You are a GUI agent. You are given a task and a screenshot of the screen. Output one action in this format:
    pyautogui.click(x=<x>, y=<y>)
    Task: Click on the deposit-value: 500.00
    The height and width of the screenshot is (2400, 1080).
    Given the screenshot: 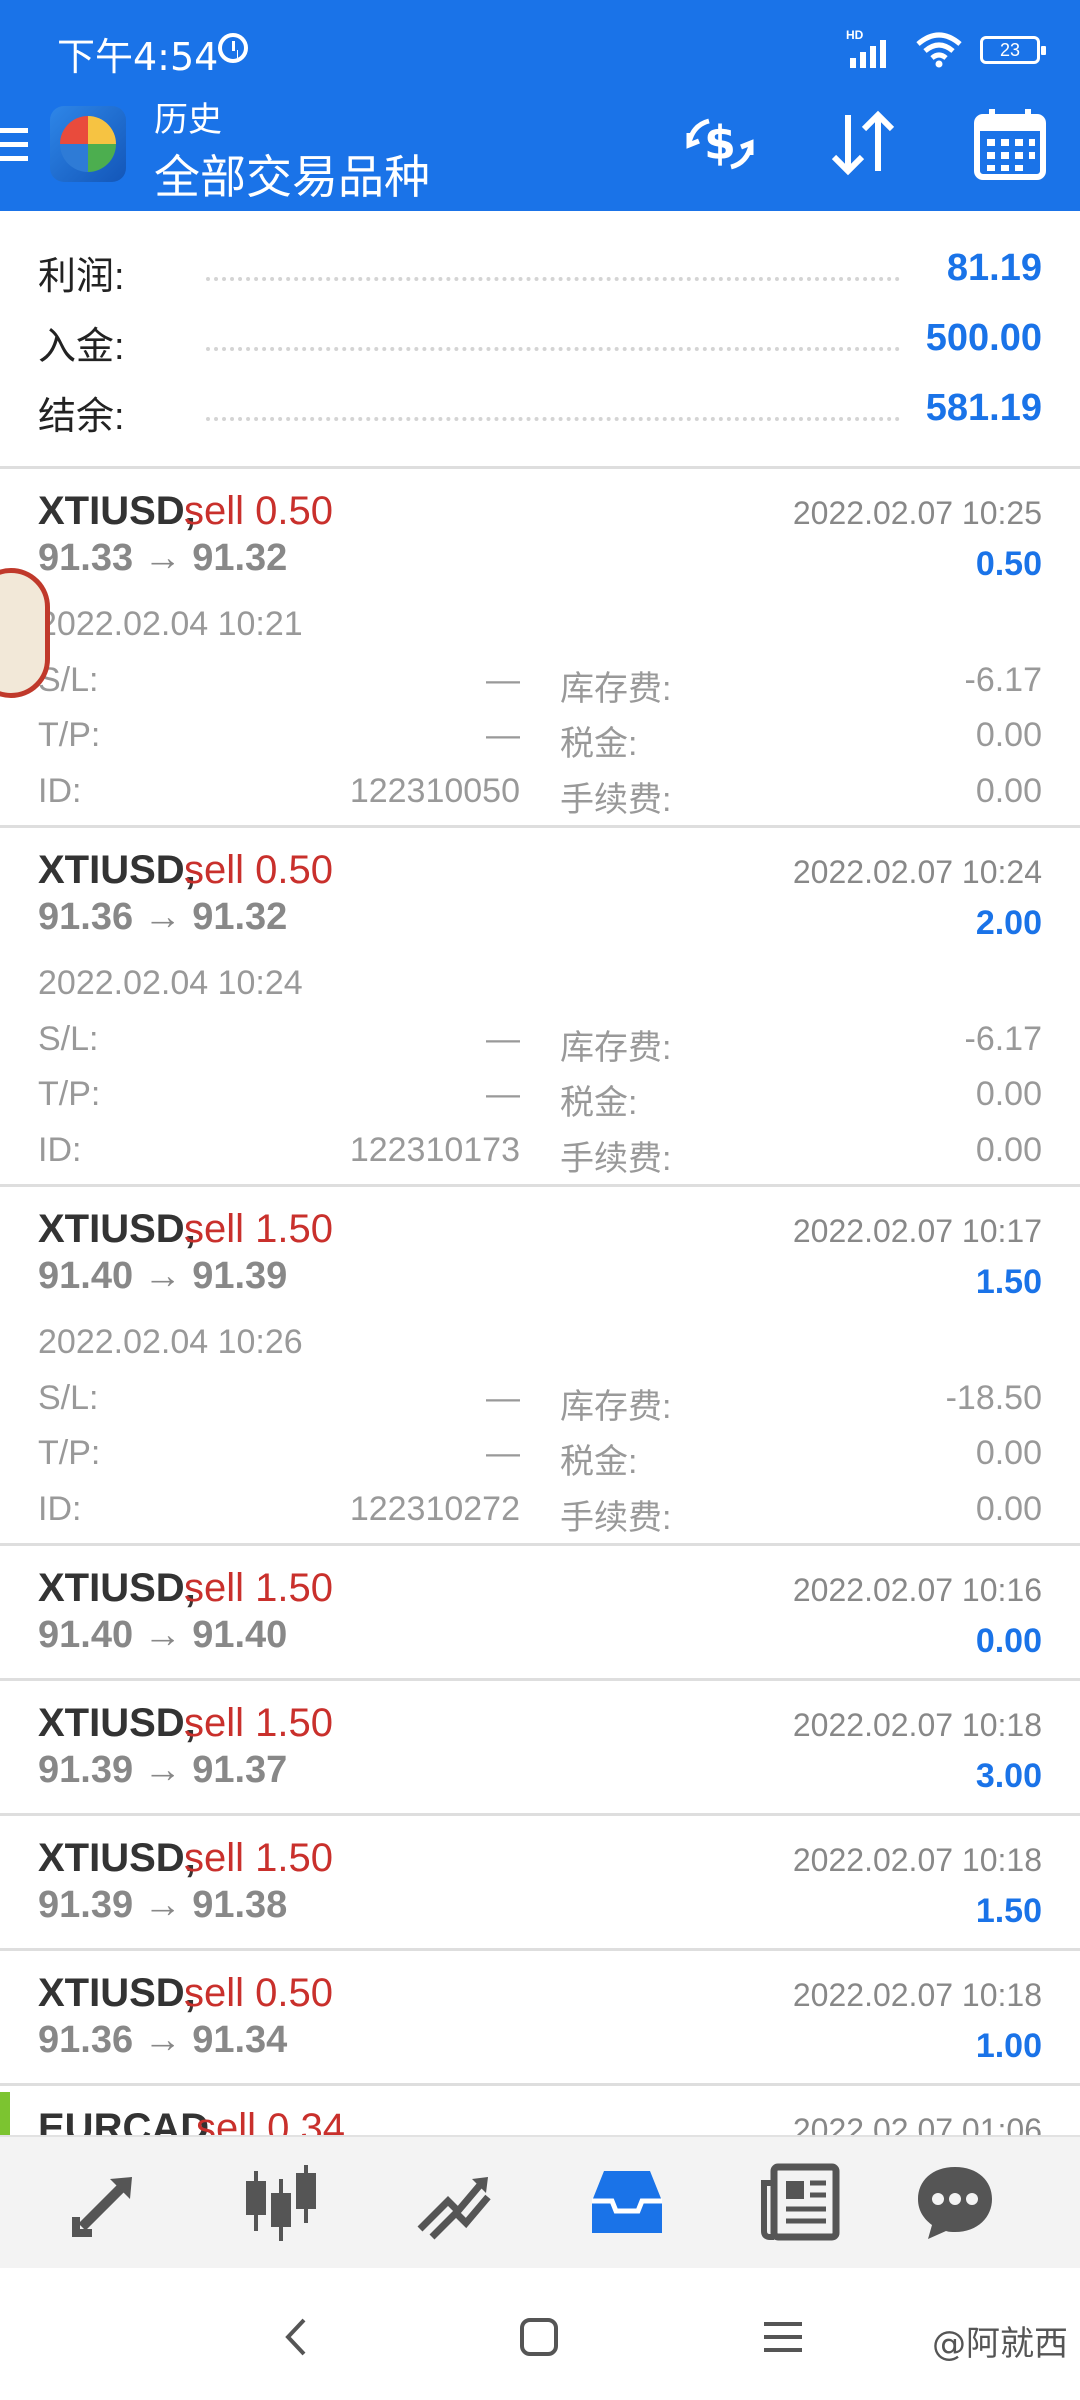 What is the action you would take?
    pyautogui.click(x=983, y=338)
    